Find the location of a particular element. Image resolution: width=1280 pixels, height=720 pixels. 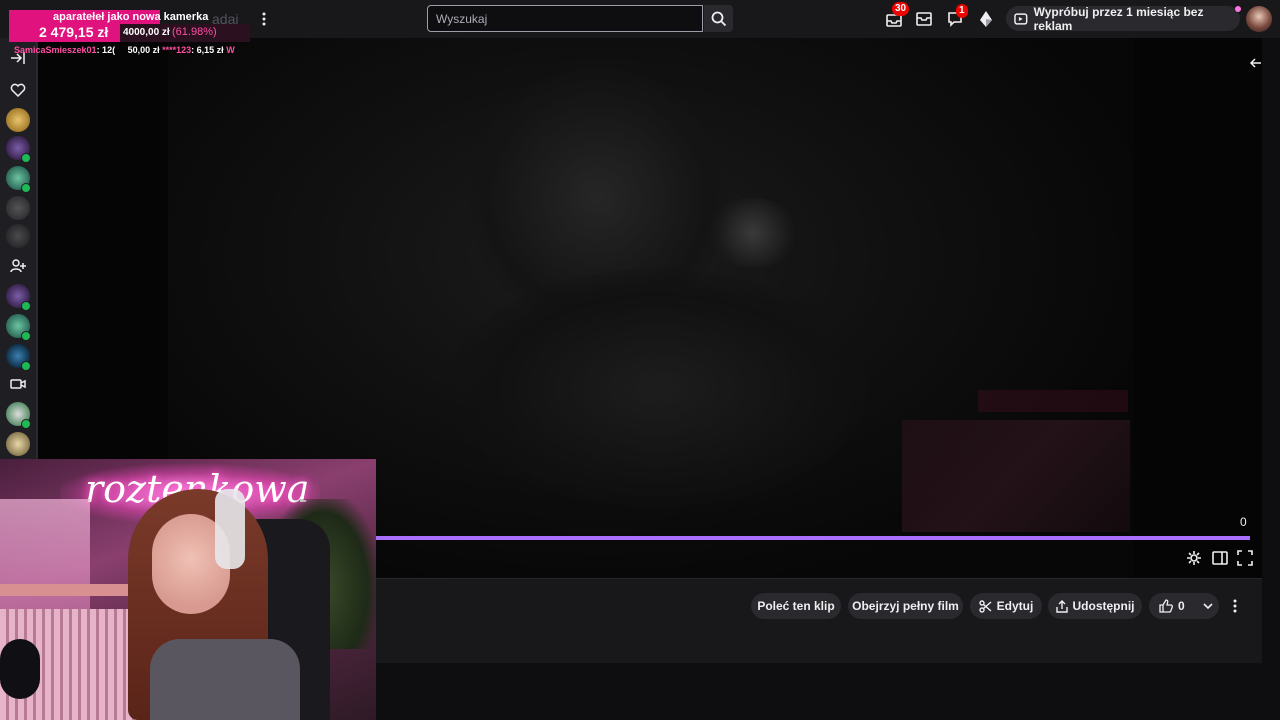

goal-current-amount: 2 479,15 zł is located at coordinates (74, 32).